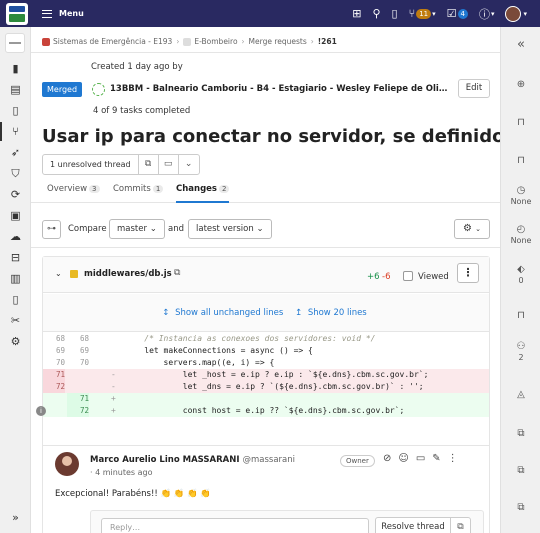 This screenshot has width=540, height=533. Describe the element at coordinates (138, 189) in the screenshot. I see `tab-commits: Commits 1` at that location.